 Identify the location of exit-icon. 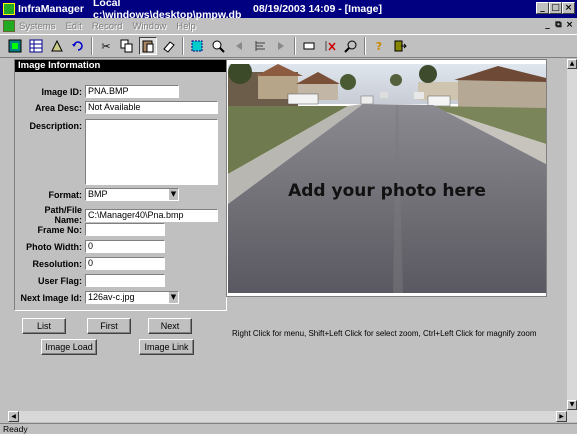
(400, 46).